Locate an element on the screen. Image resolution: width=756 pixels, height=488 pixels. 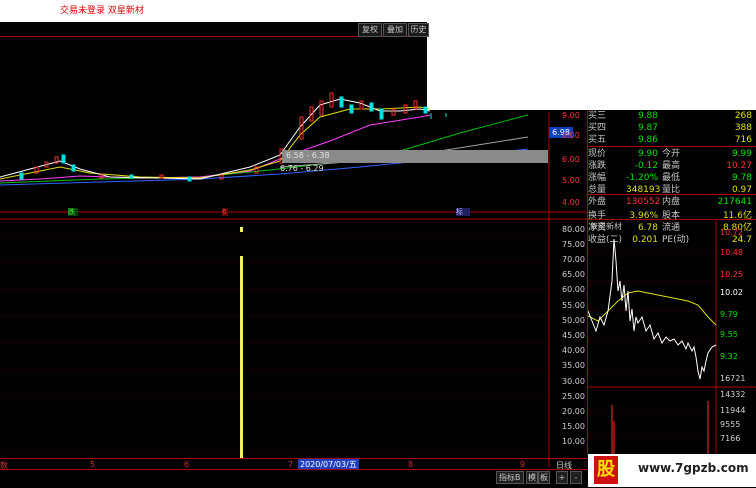
quote-value: 9.78 is located at coordinates (741, 178).